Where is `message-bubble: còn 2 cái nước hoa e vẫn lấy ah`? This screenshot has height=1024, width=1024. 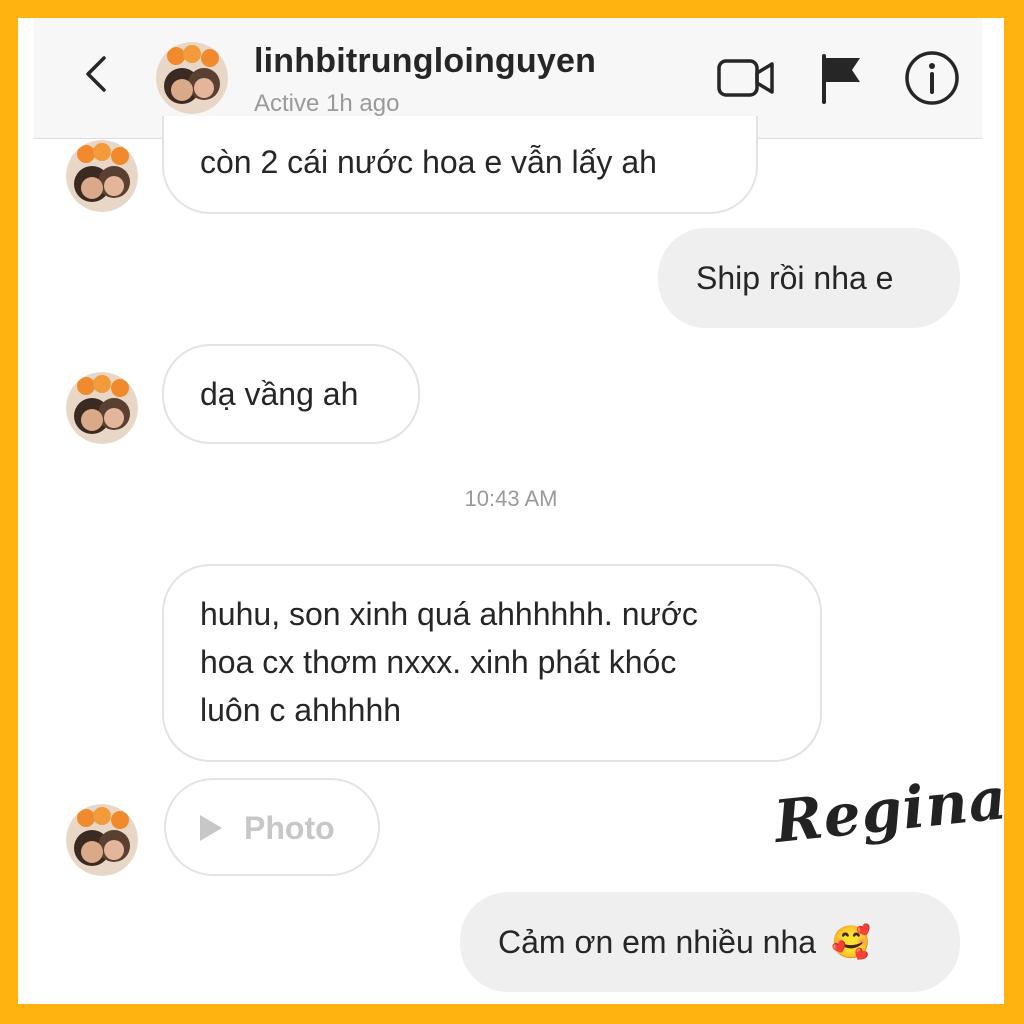 message-bubble: còn 2 cái nước hoa e vẫn lấy ah is located at coordinates (460, 165).